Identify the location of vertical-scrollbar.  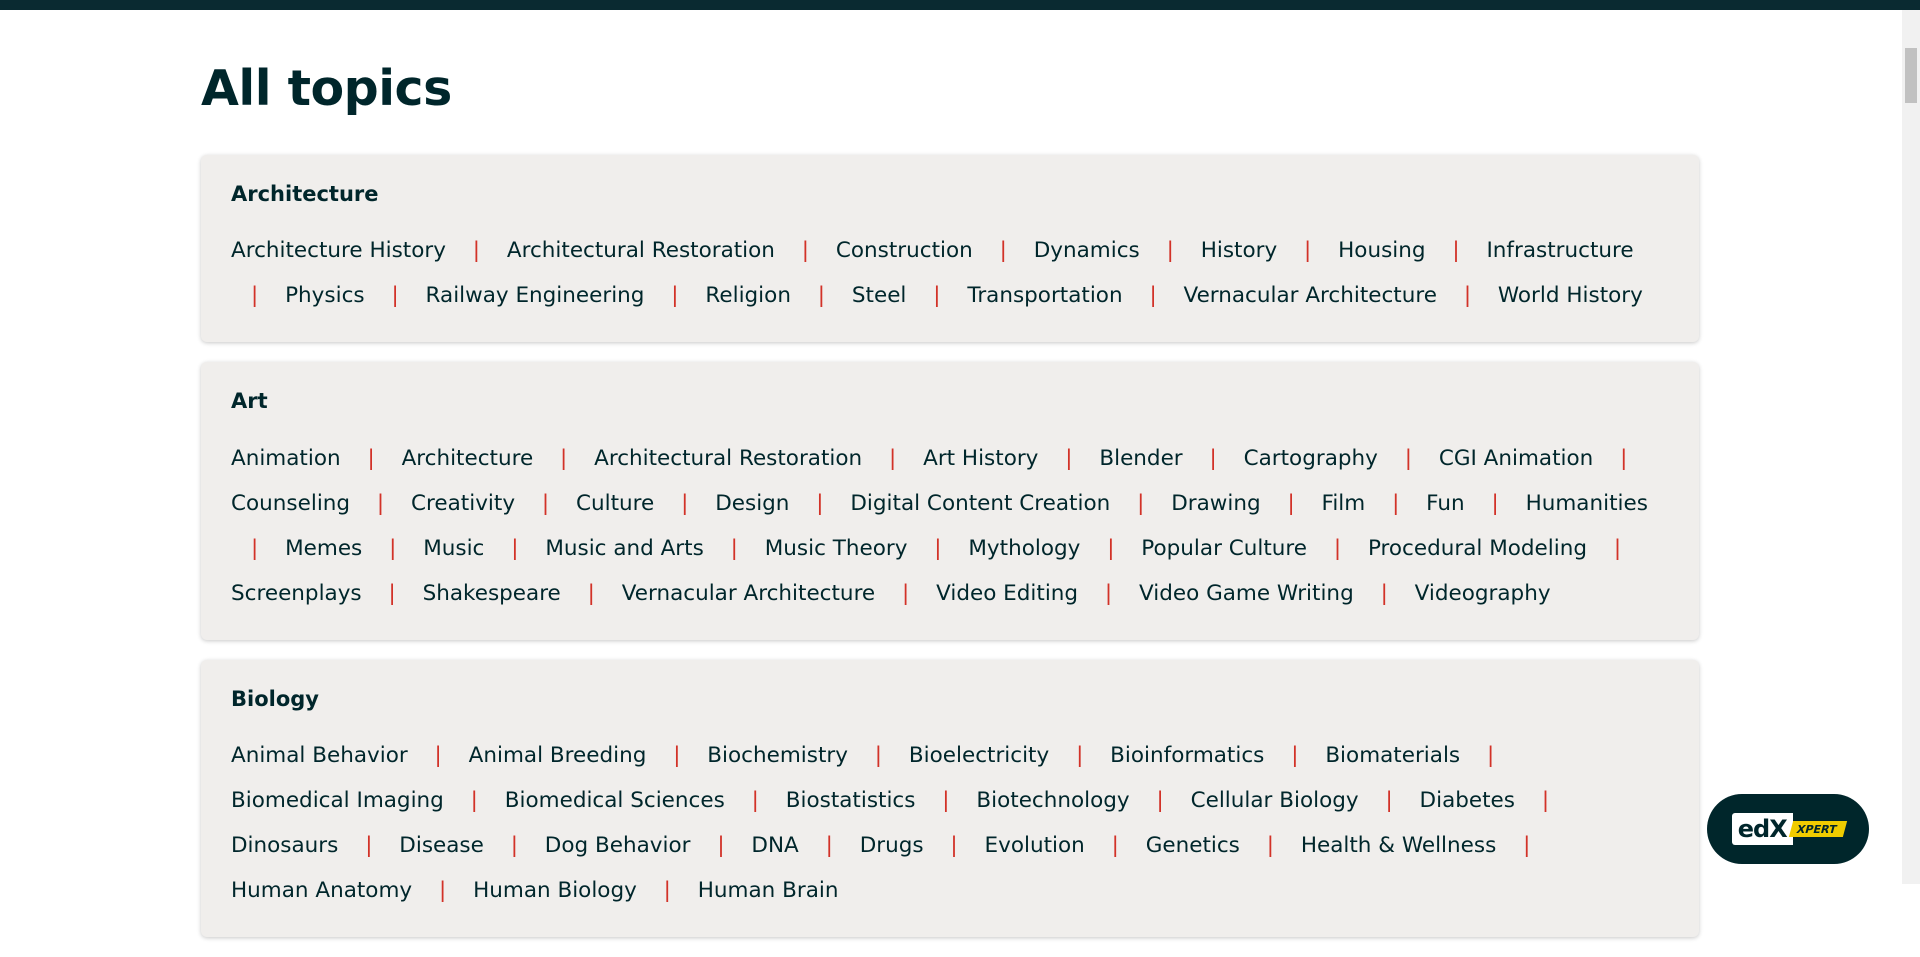
(1911, 447).